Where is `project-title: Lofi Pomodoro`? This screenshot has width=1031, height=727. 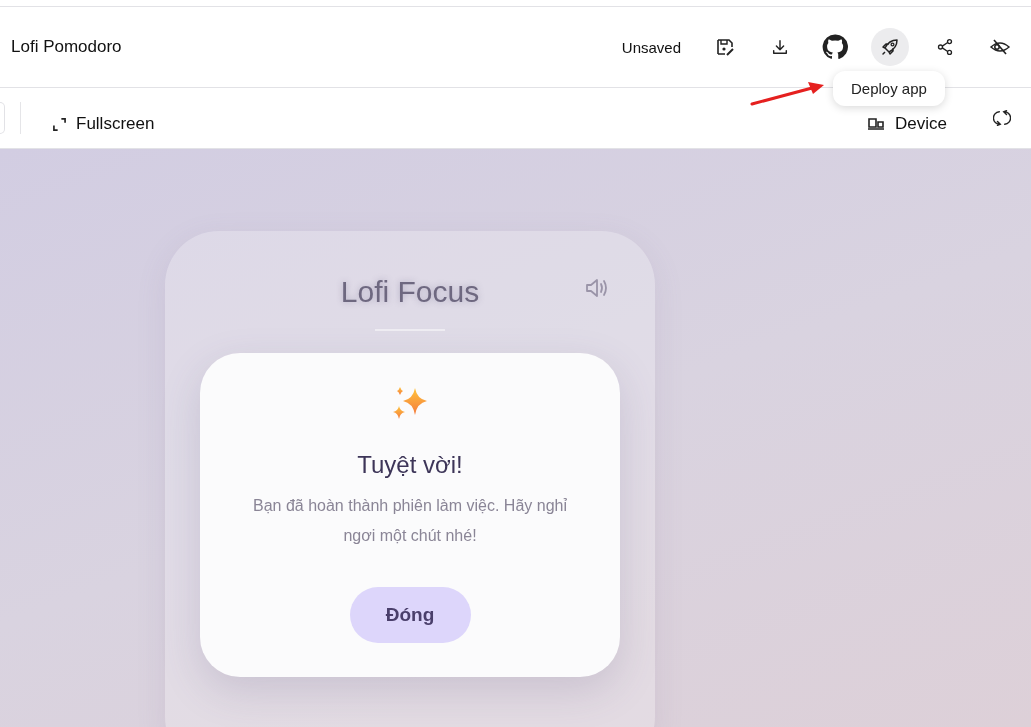 project-title: Lofi Pomodoro is located at coordinates (67, 47).